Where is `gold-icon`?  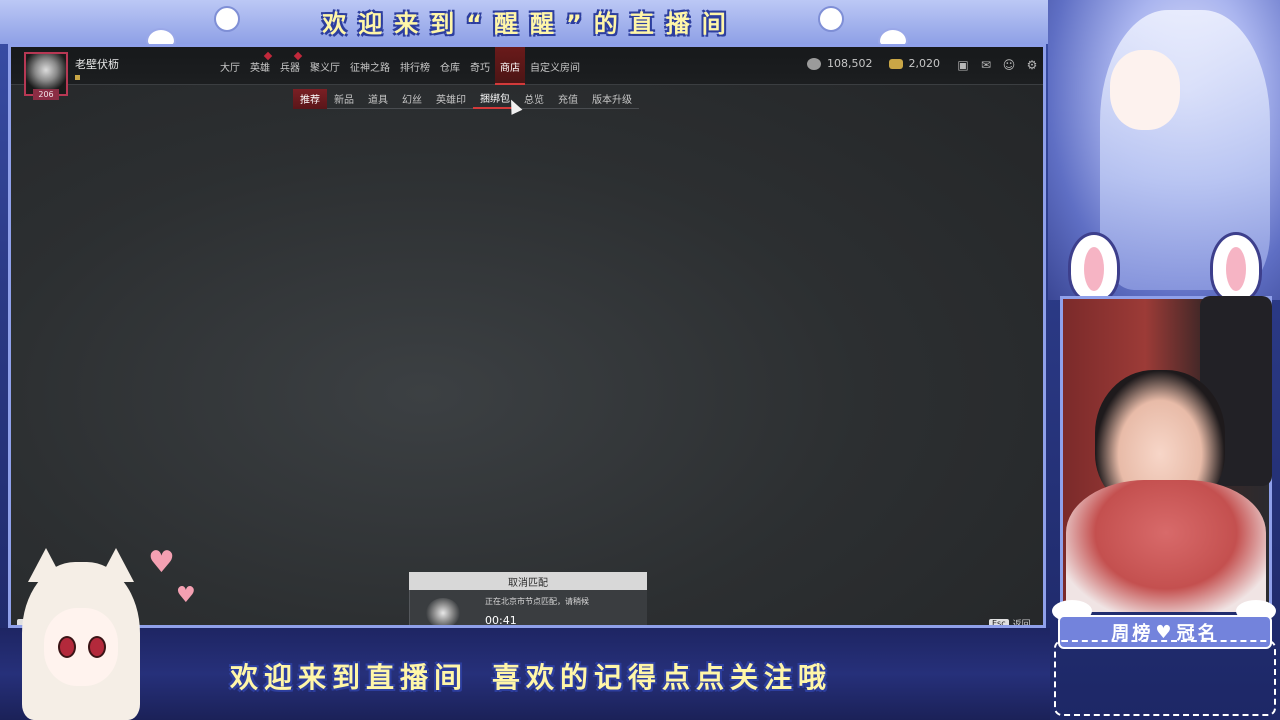 gold-icon is located at coordinates (895, 63).